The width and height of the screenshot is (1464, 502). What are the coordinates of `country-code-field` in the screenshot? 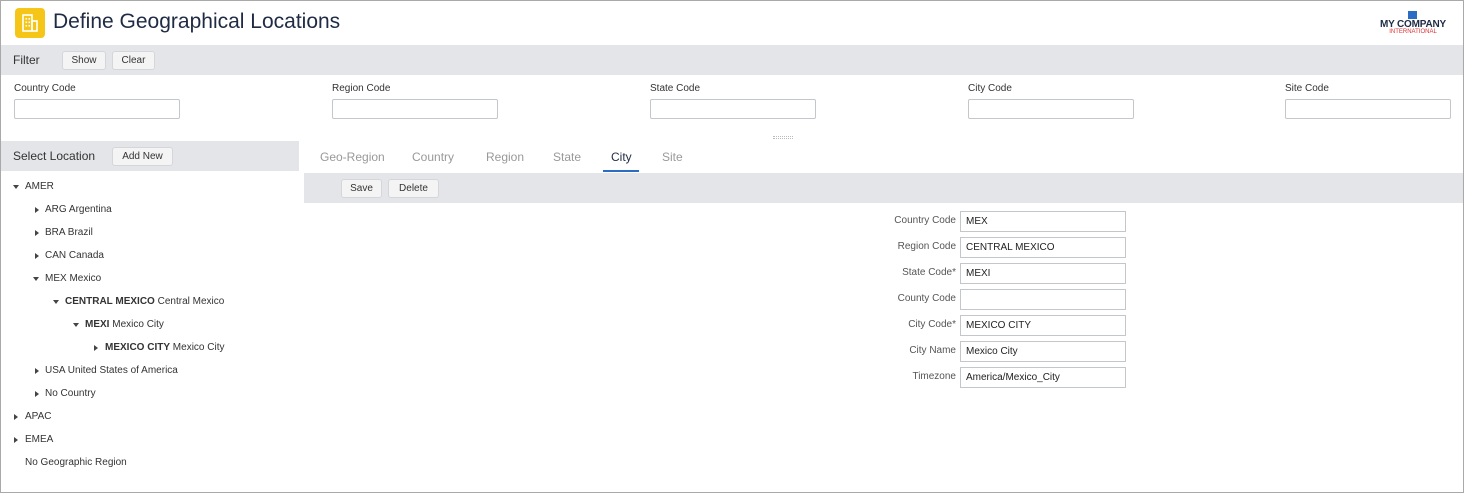 It's located at (1043, 221).